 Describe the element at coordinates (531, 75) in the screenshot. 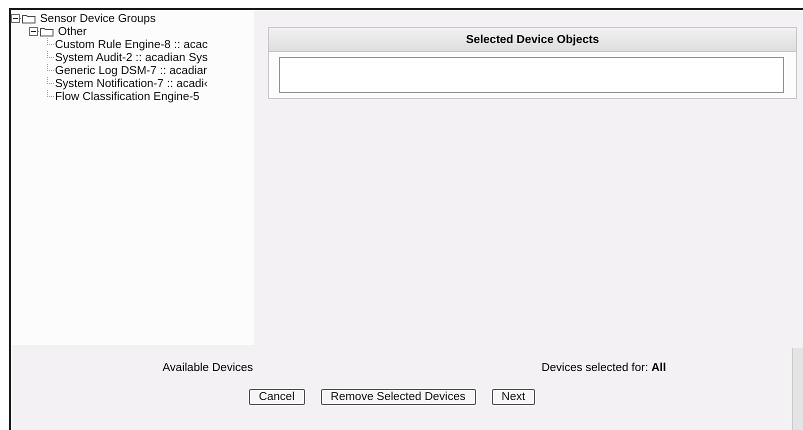

I see `selected-list` at that location.